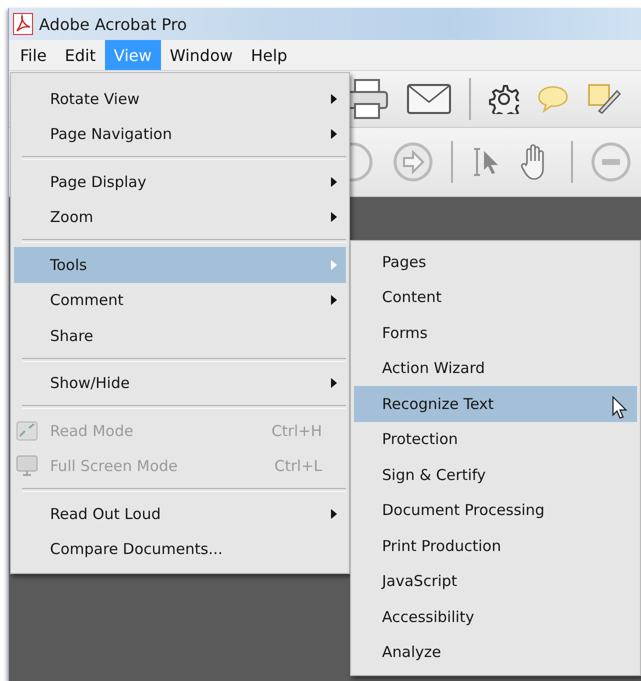 This screenshot has height=681, width=641. Describe the element at coordinates (180, 217) in the screenshot. I see `menu-item: Zoom` at that location.